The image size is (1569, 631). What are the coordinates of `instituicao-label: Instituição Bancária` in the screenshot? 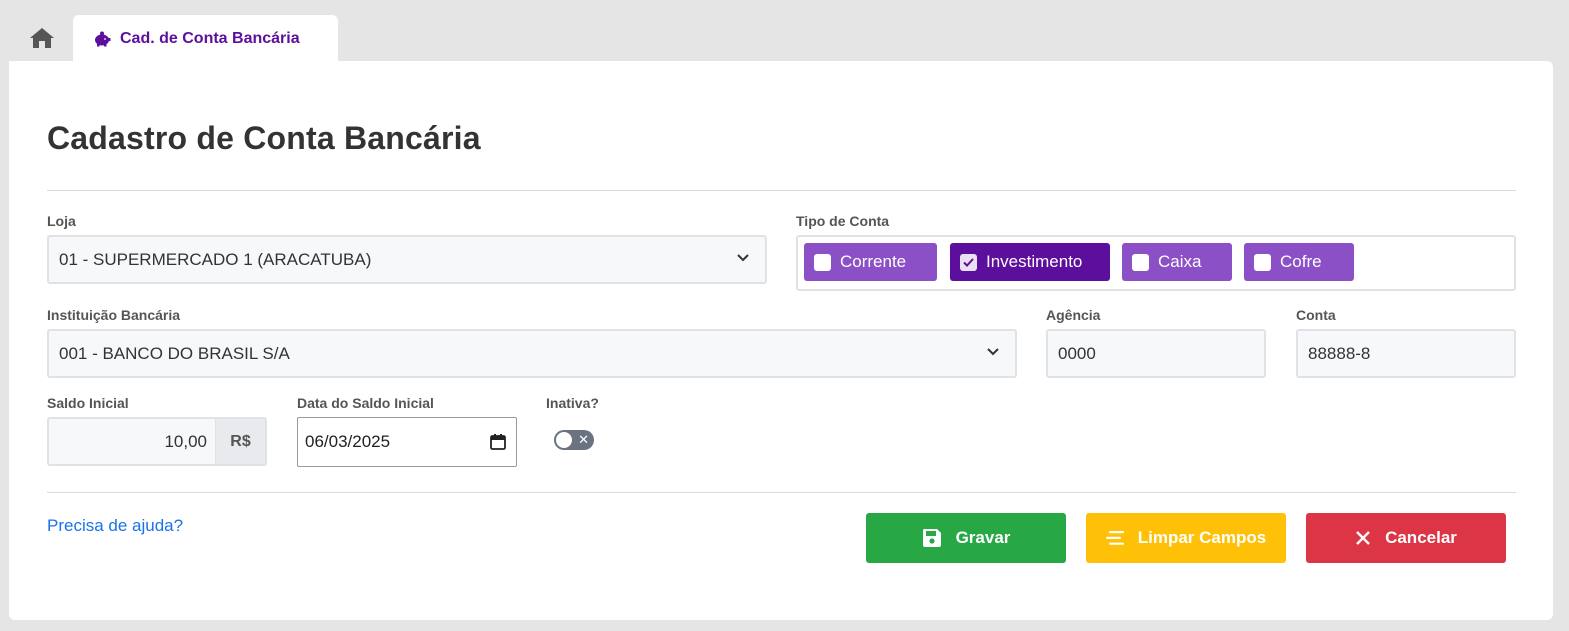 It's located at (114, 315).